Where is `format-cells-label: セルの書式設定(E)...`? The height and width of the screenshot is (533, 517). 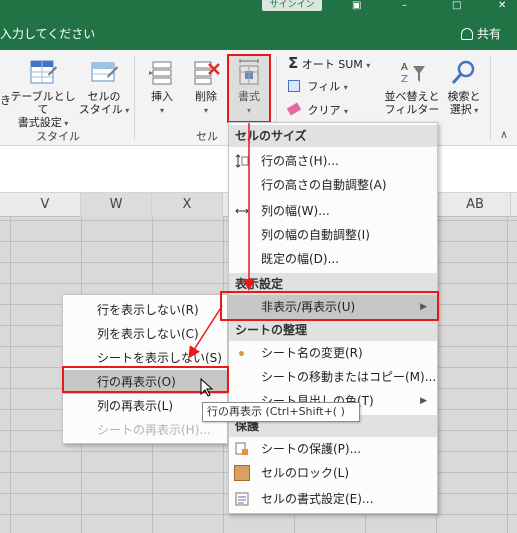 format-cells-label: セルの書式設定(E)... is located at coordinates (317, 499).